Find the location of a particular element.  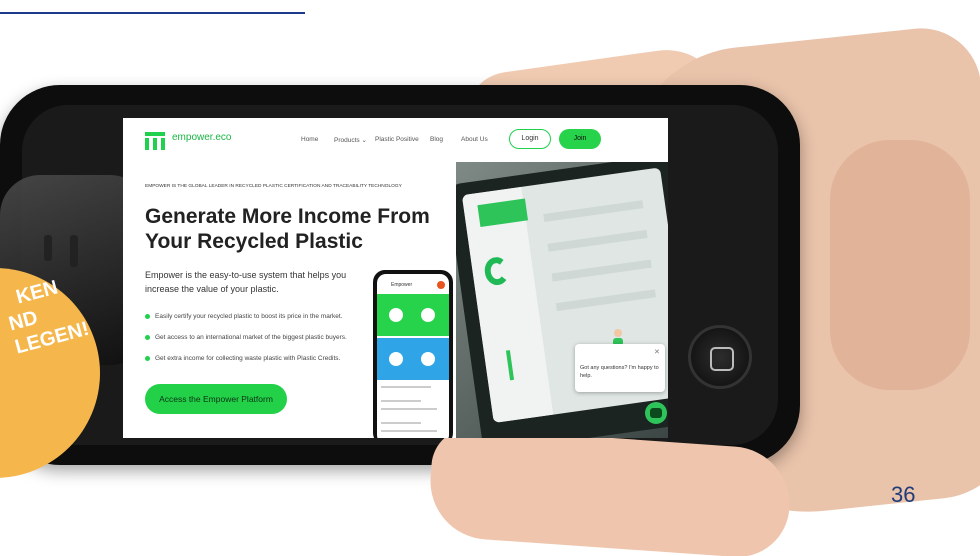

access-platform-button: Access the Empower Platform is located at coordinates (216, 399).